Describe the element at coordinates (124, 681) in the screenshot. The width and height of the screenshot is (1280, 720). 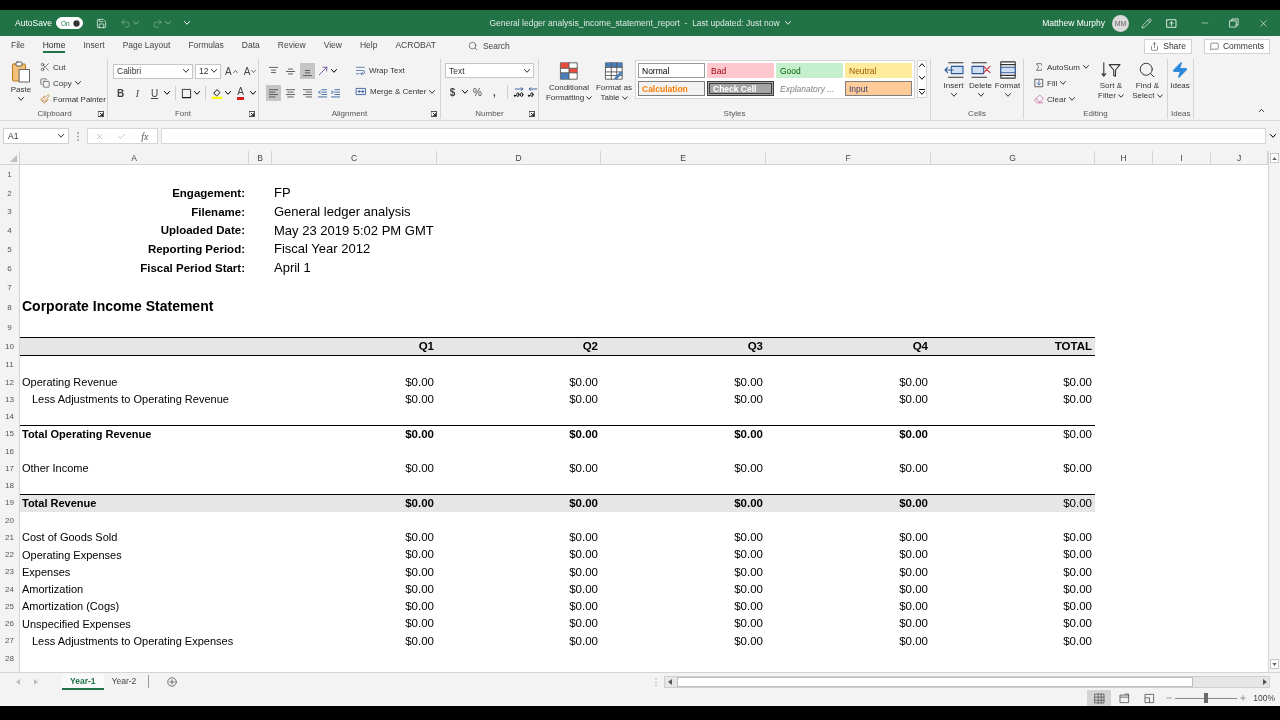
I see `sheet-tab: Year-2` at that location.